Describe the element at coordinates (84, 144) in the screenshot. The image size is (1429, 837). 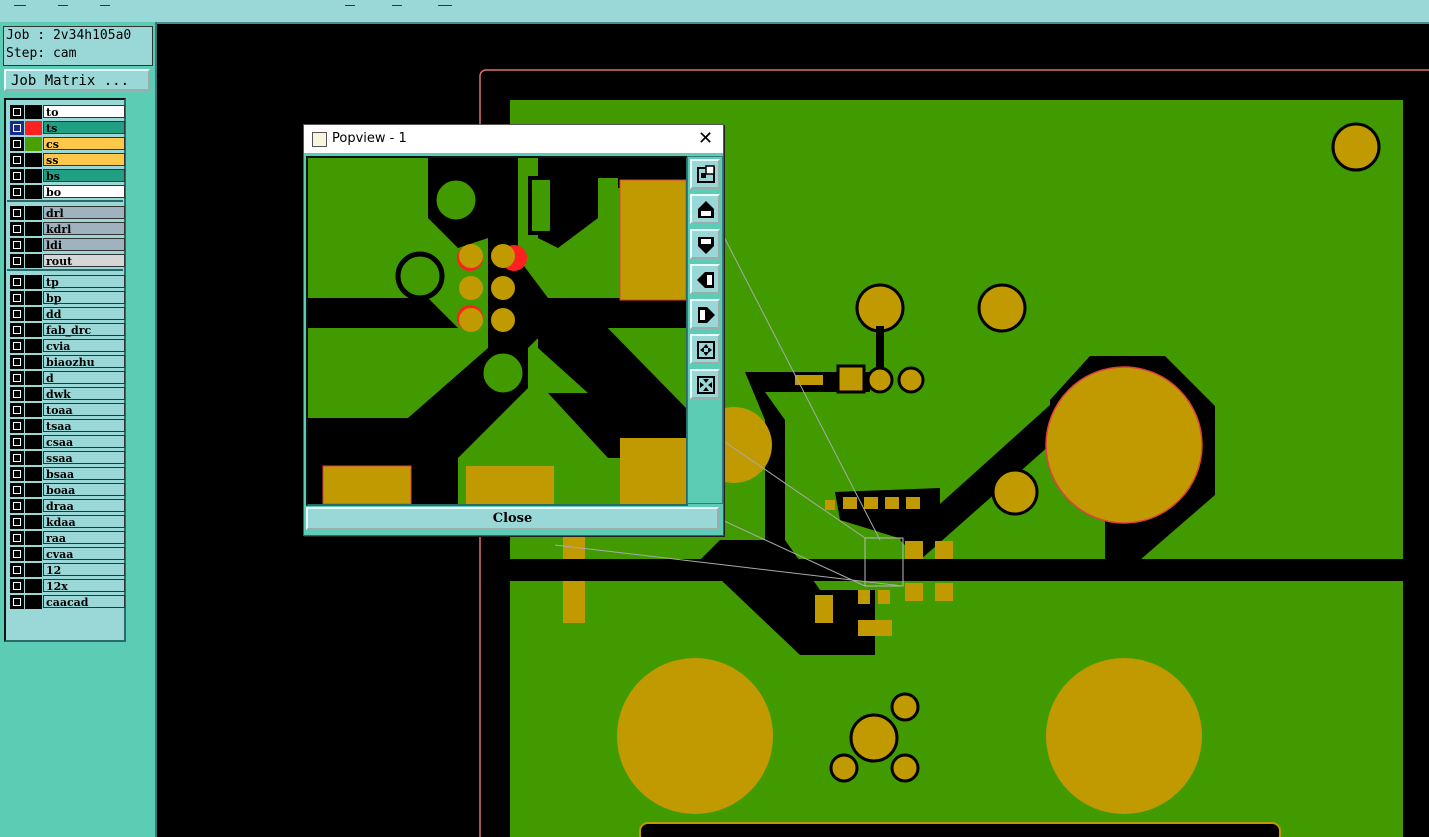
I see `layer-name: cs` at that location.